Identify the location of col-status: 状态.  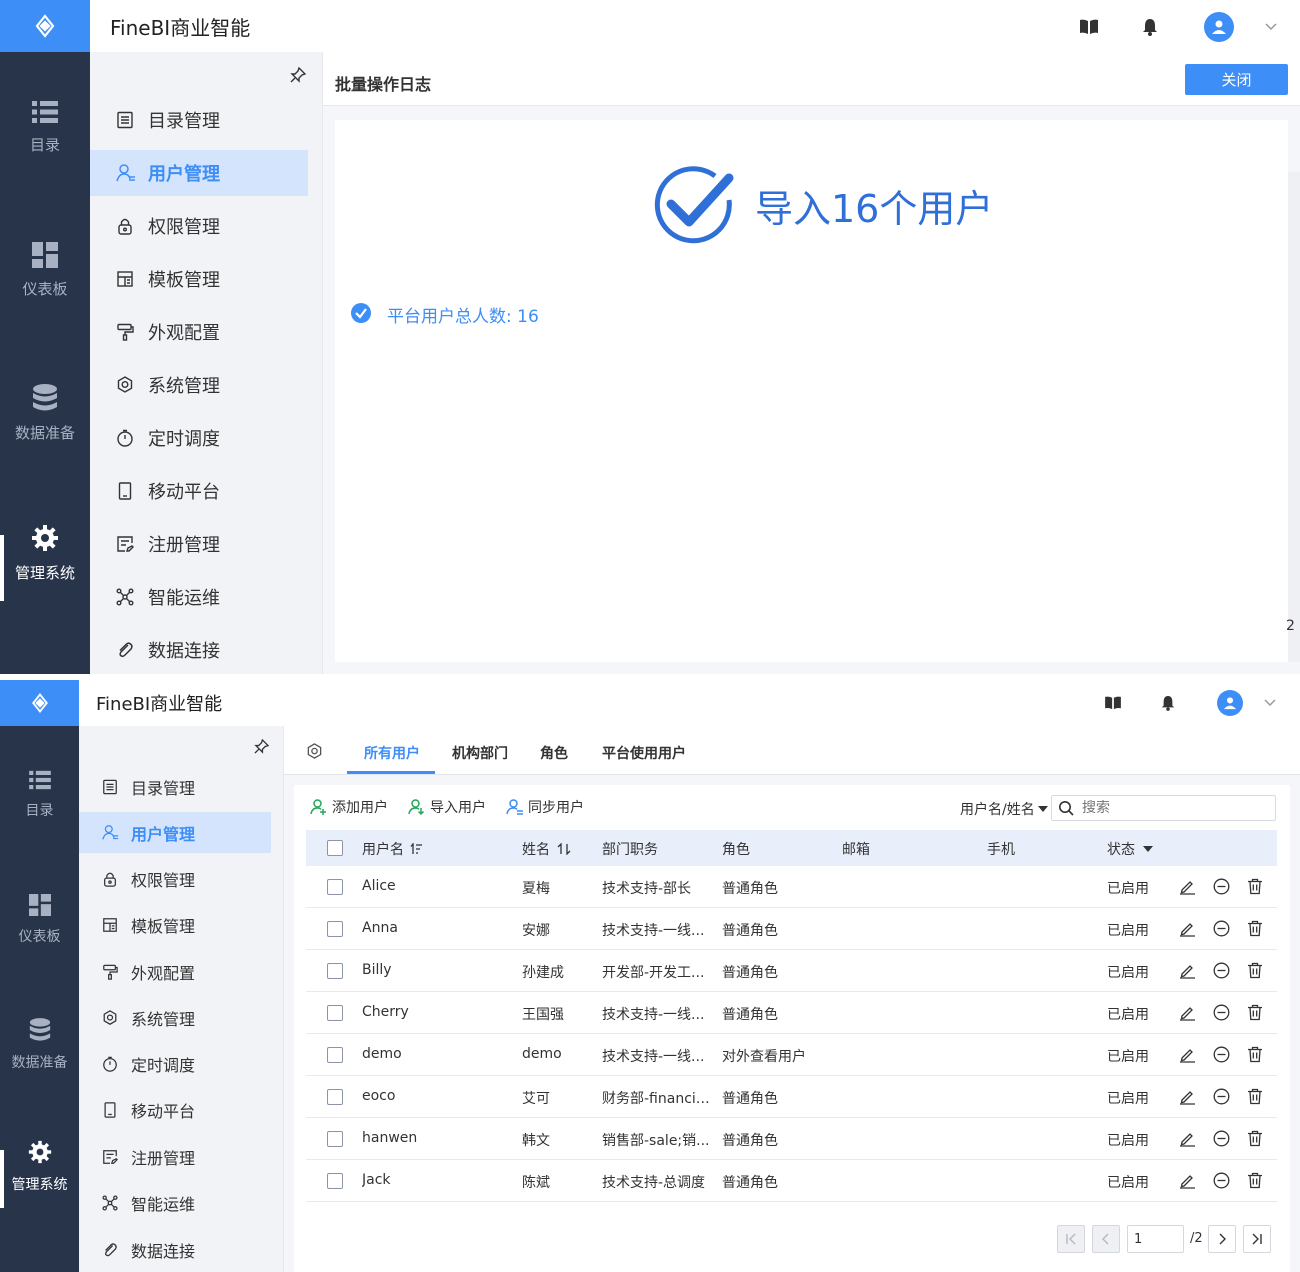
(1130, 849).